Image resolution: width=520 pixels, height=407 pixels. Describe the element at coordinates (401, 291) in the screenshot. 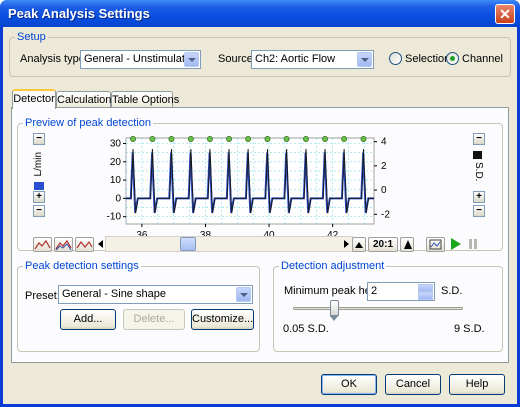

I see `min-peak-height-stepper: 2` at that location.